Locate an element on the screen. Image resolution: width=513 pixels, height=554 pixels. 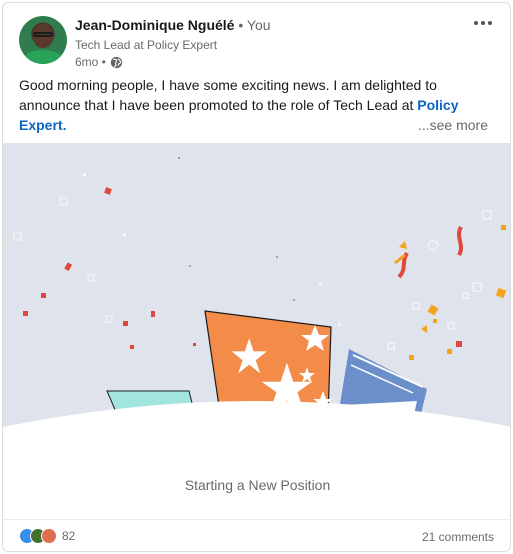
comments-count: 21 comments is located at coordinates (458, 537).